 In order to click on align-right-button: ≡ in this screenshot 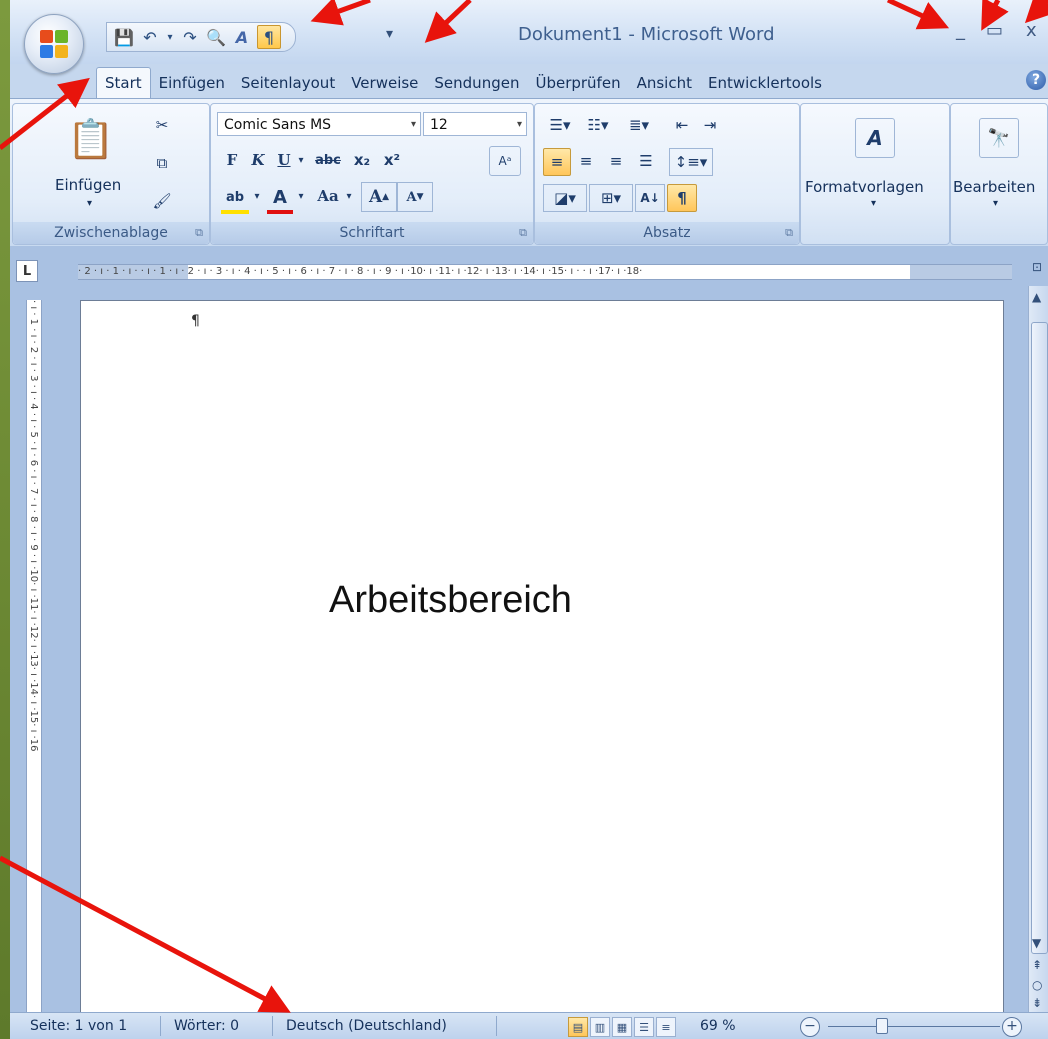, I will do `click(616, 161)`.